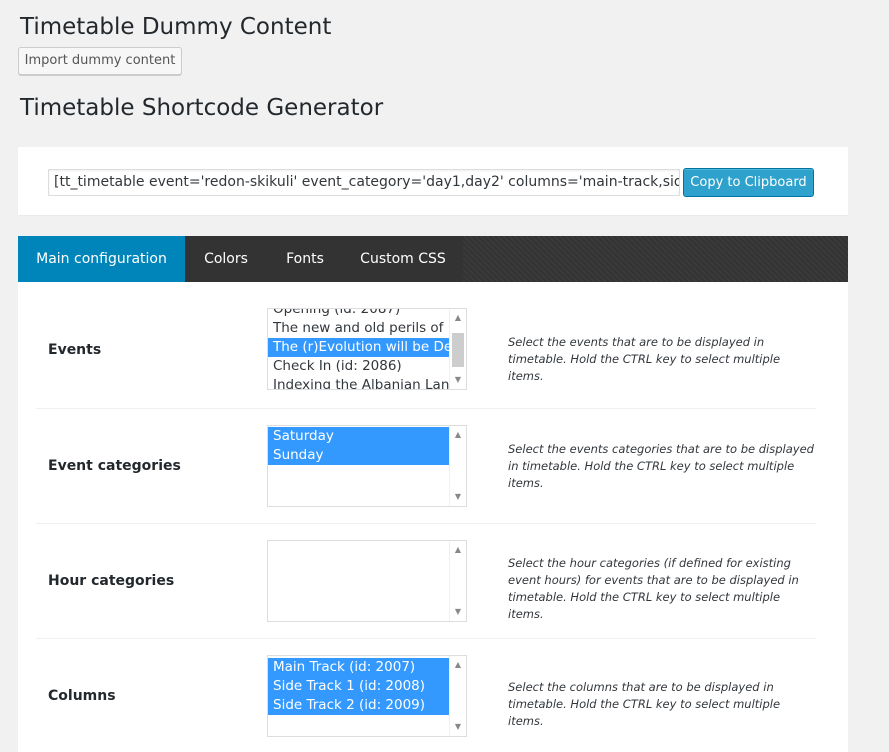 The height and width of the screenshot is (752, 889). What do you see at coordinates (114, 466) in the screenshot?
I see `event-categories-label: Event categories` at bounding box center [114, 466].